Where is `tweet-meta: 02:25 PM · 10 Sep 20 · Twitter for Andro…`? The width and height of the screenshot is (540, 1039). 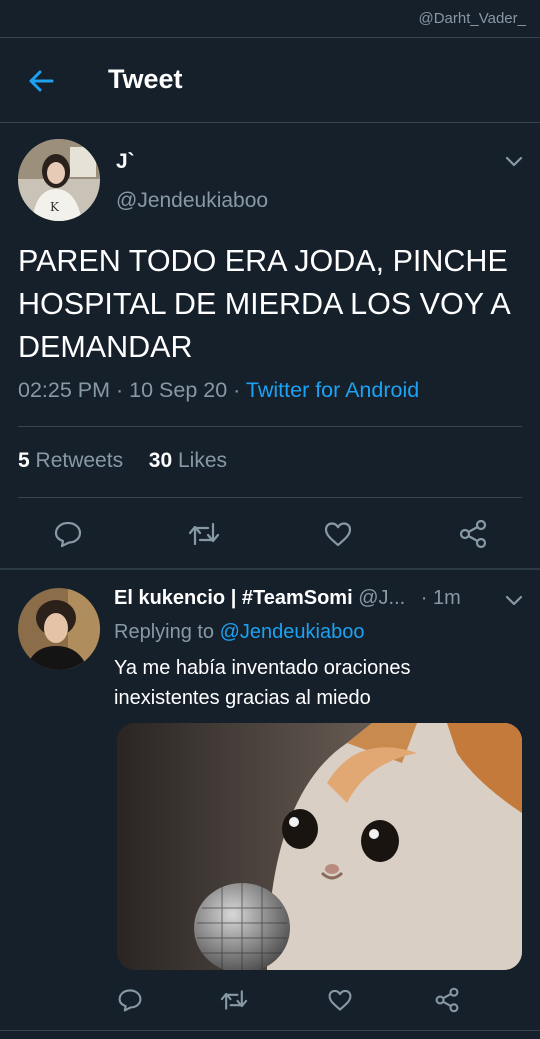 tweet-meta: 02:25 PM · 10 Sep 20 · Twitter for Andro… is located at coordinates (218, 390).